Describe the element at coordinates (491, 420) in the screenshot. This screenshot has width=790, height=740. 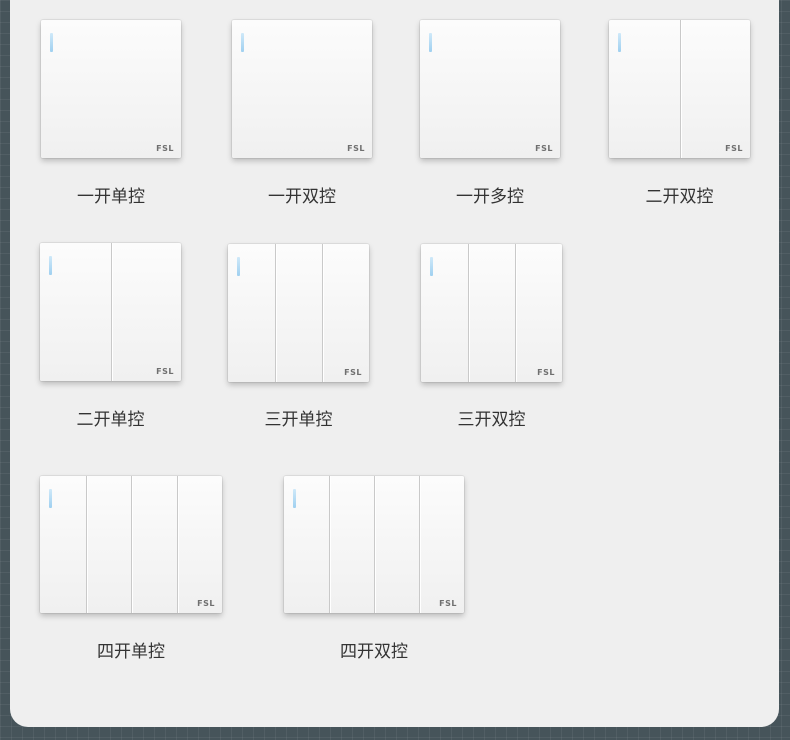
I see `switch-label: 三开双控` at that location.